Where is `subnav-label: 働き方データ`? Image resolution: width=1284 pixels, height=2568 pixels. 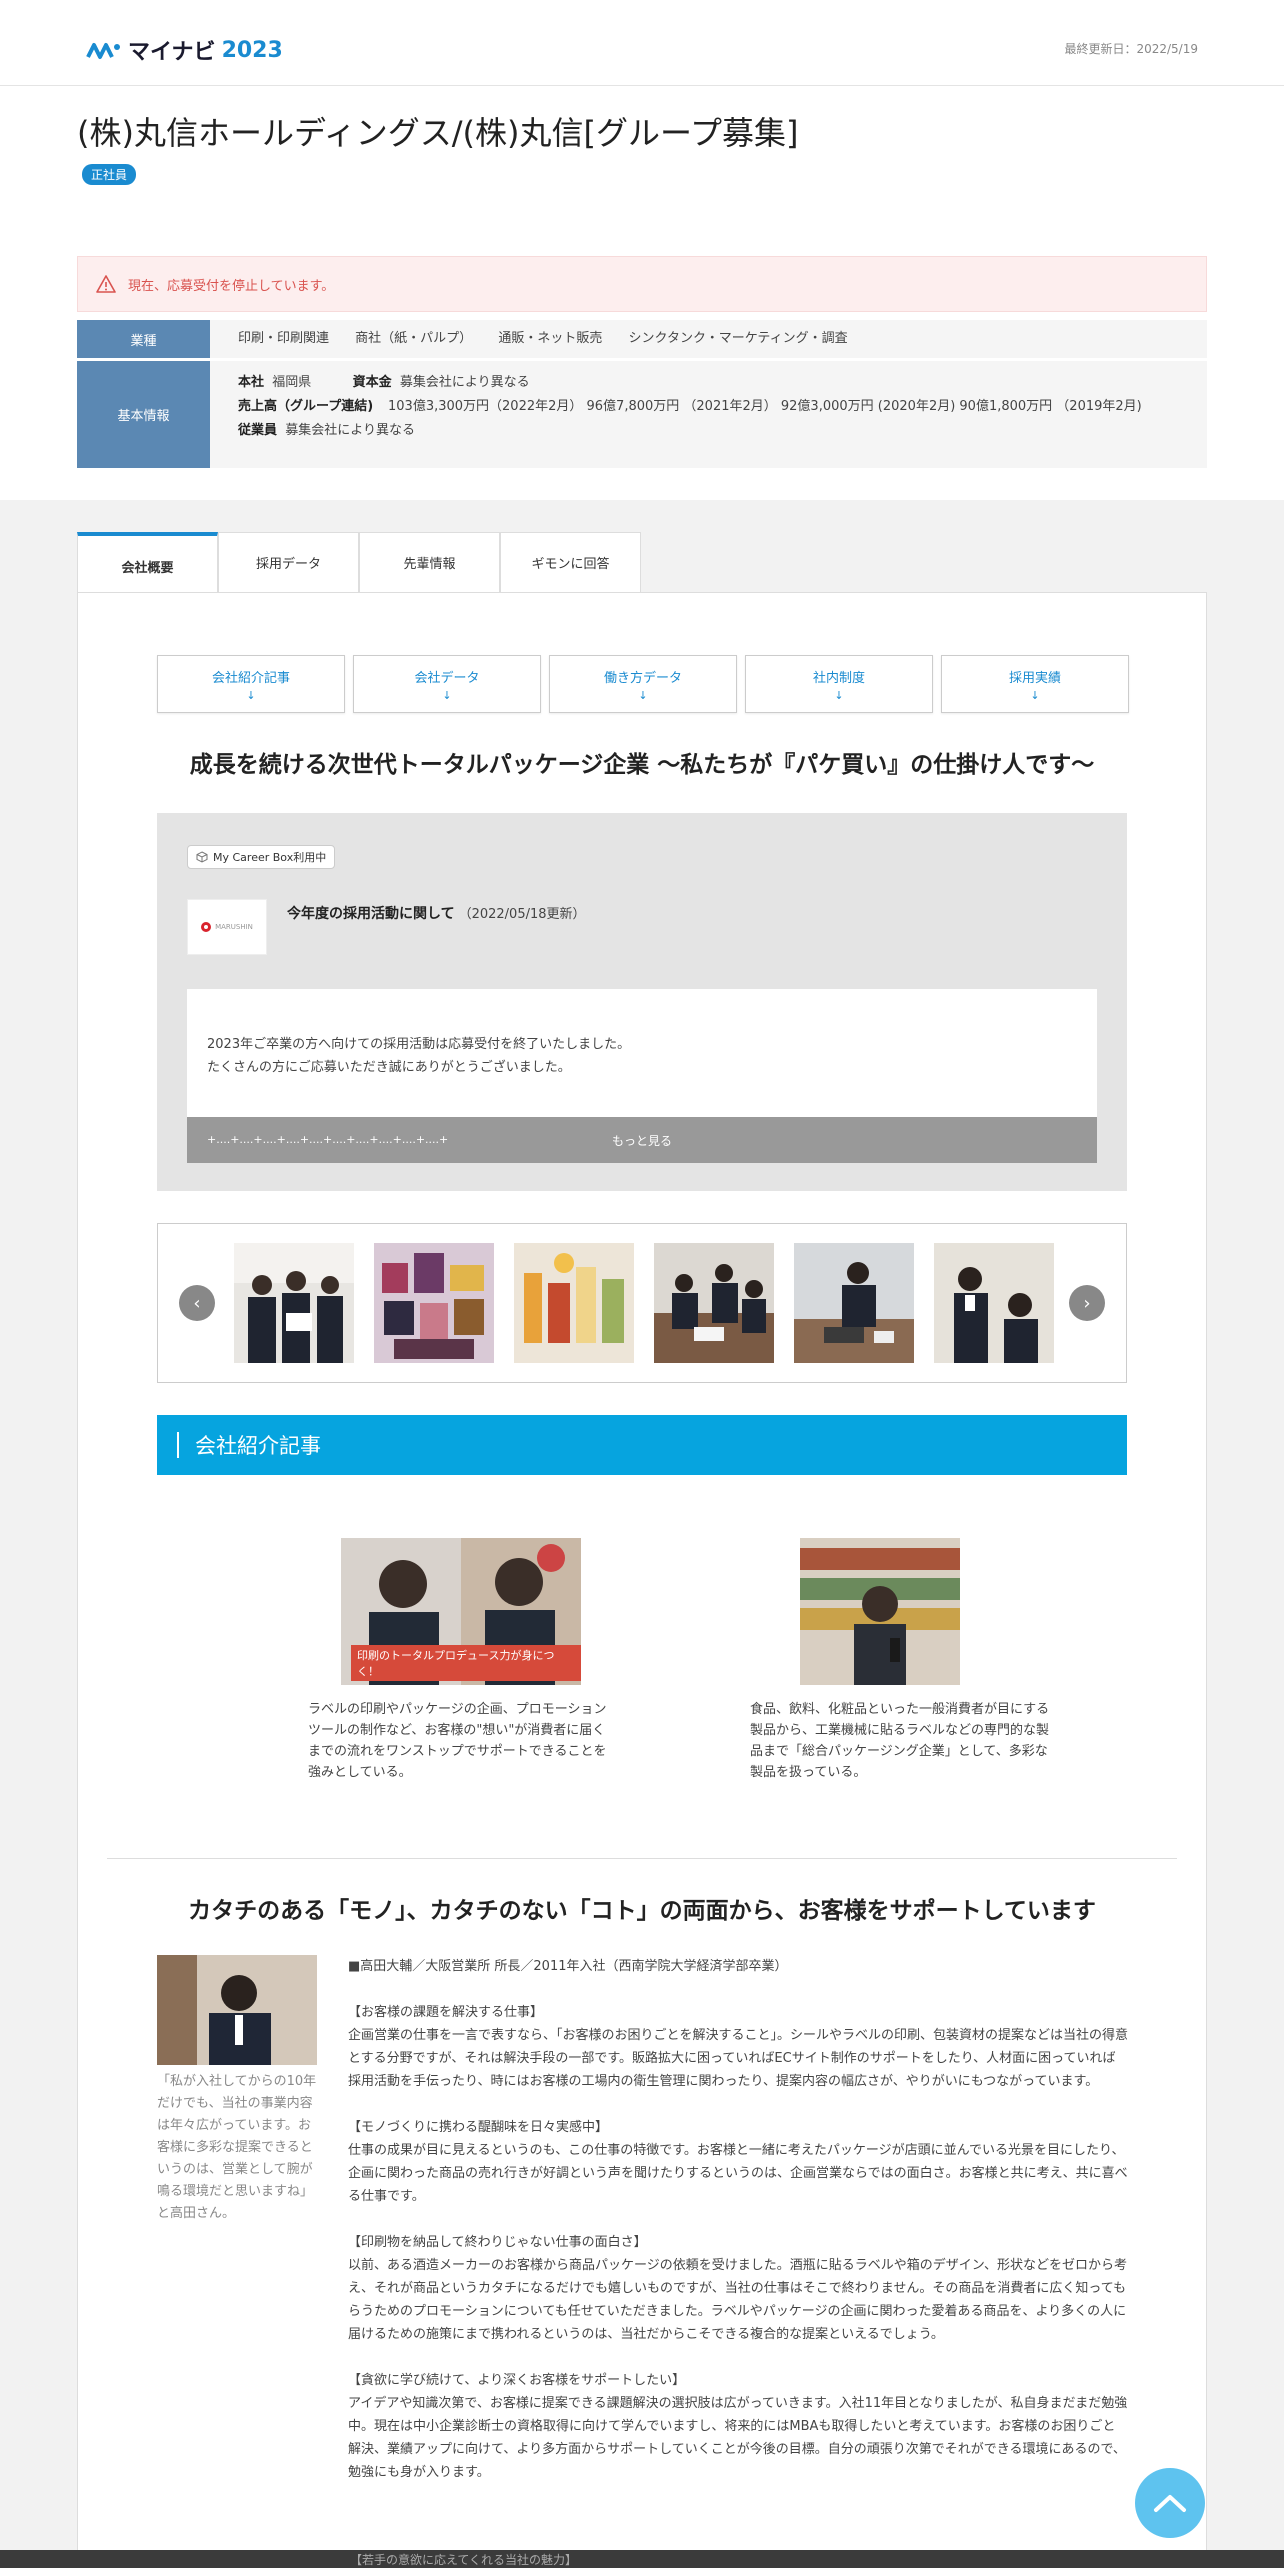 subnav-label: 働き方データ is located at coordinates (642, 678).